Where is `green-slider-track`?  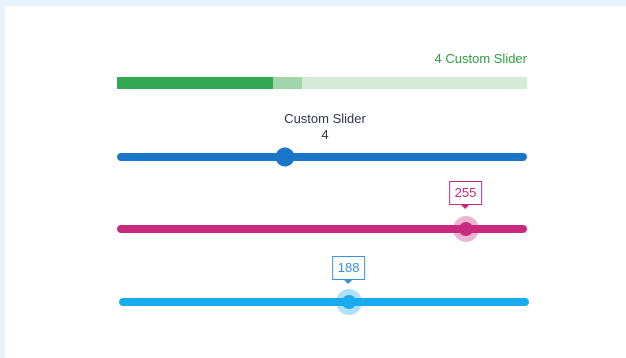
green-slider-track is located at coordinates (322, 83).